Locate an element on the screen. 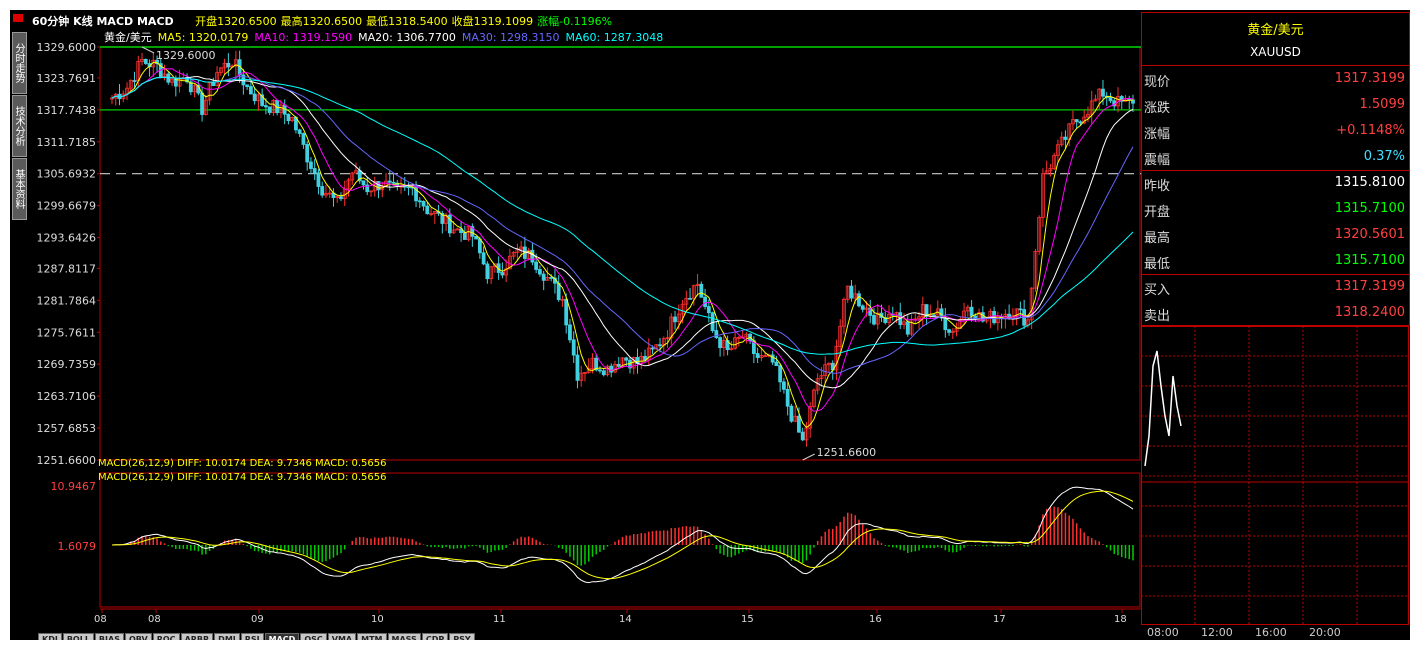 The width and height of the screenshot is (1418, 664). y-tick-label: 1311.7185 is located at coordinates (67, 142).